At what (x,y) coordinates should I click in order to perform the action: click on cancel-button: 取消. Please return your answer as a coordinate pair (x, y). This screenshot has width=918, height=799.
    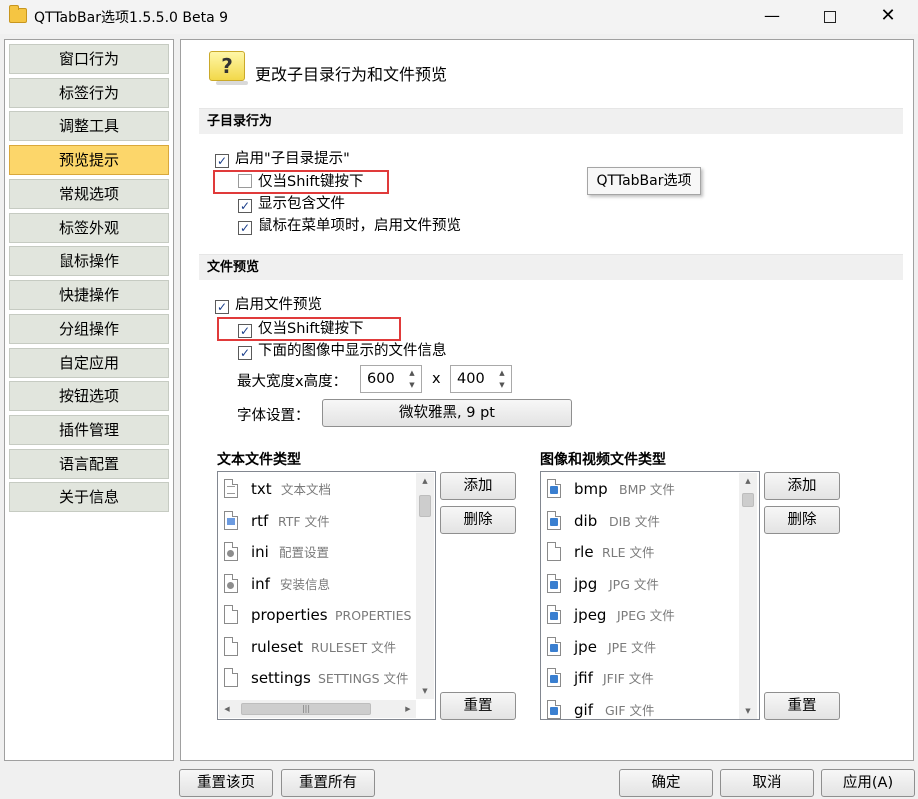
    Looking at the image, I should click on (767, 783).